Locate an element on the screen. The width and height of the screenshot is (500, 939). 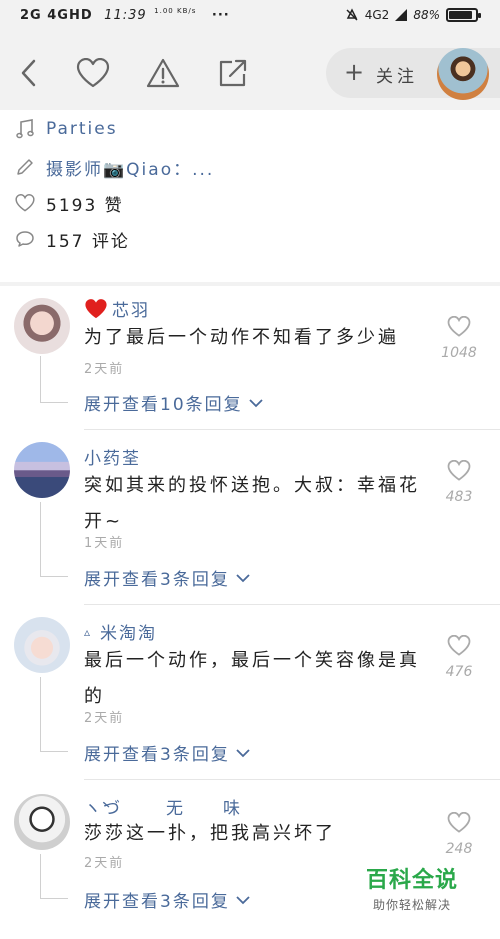
commenter-name: ▵ 米淘淘 is located at coordinates (120, 631).